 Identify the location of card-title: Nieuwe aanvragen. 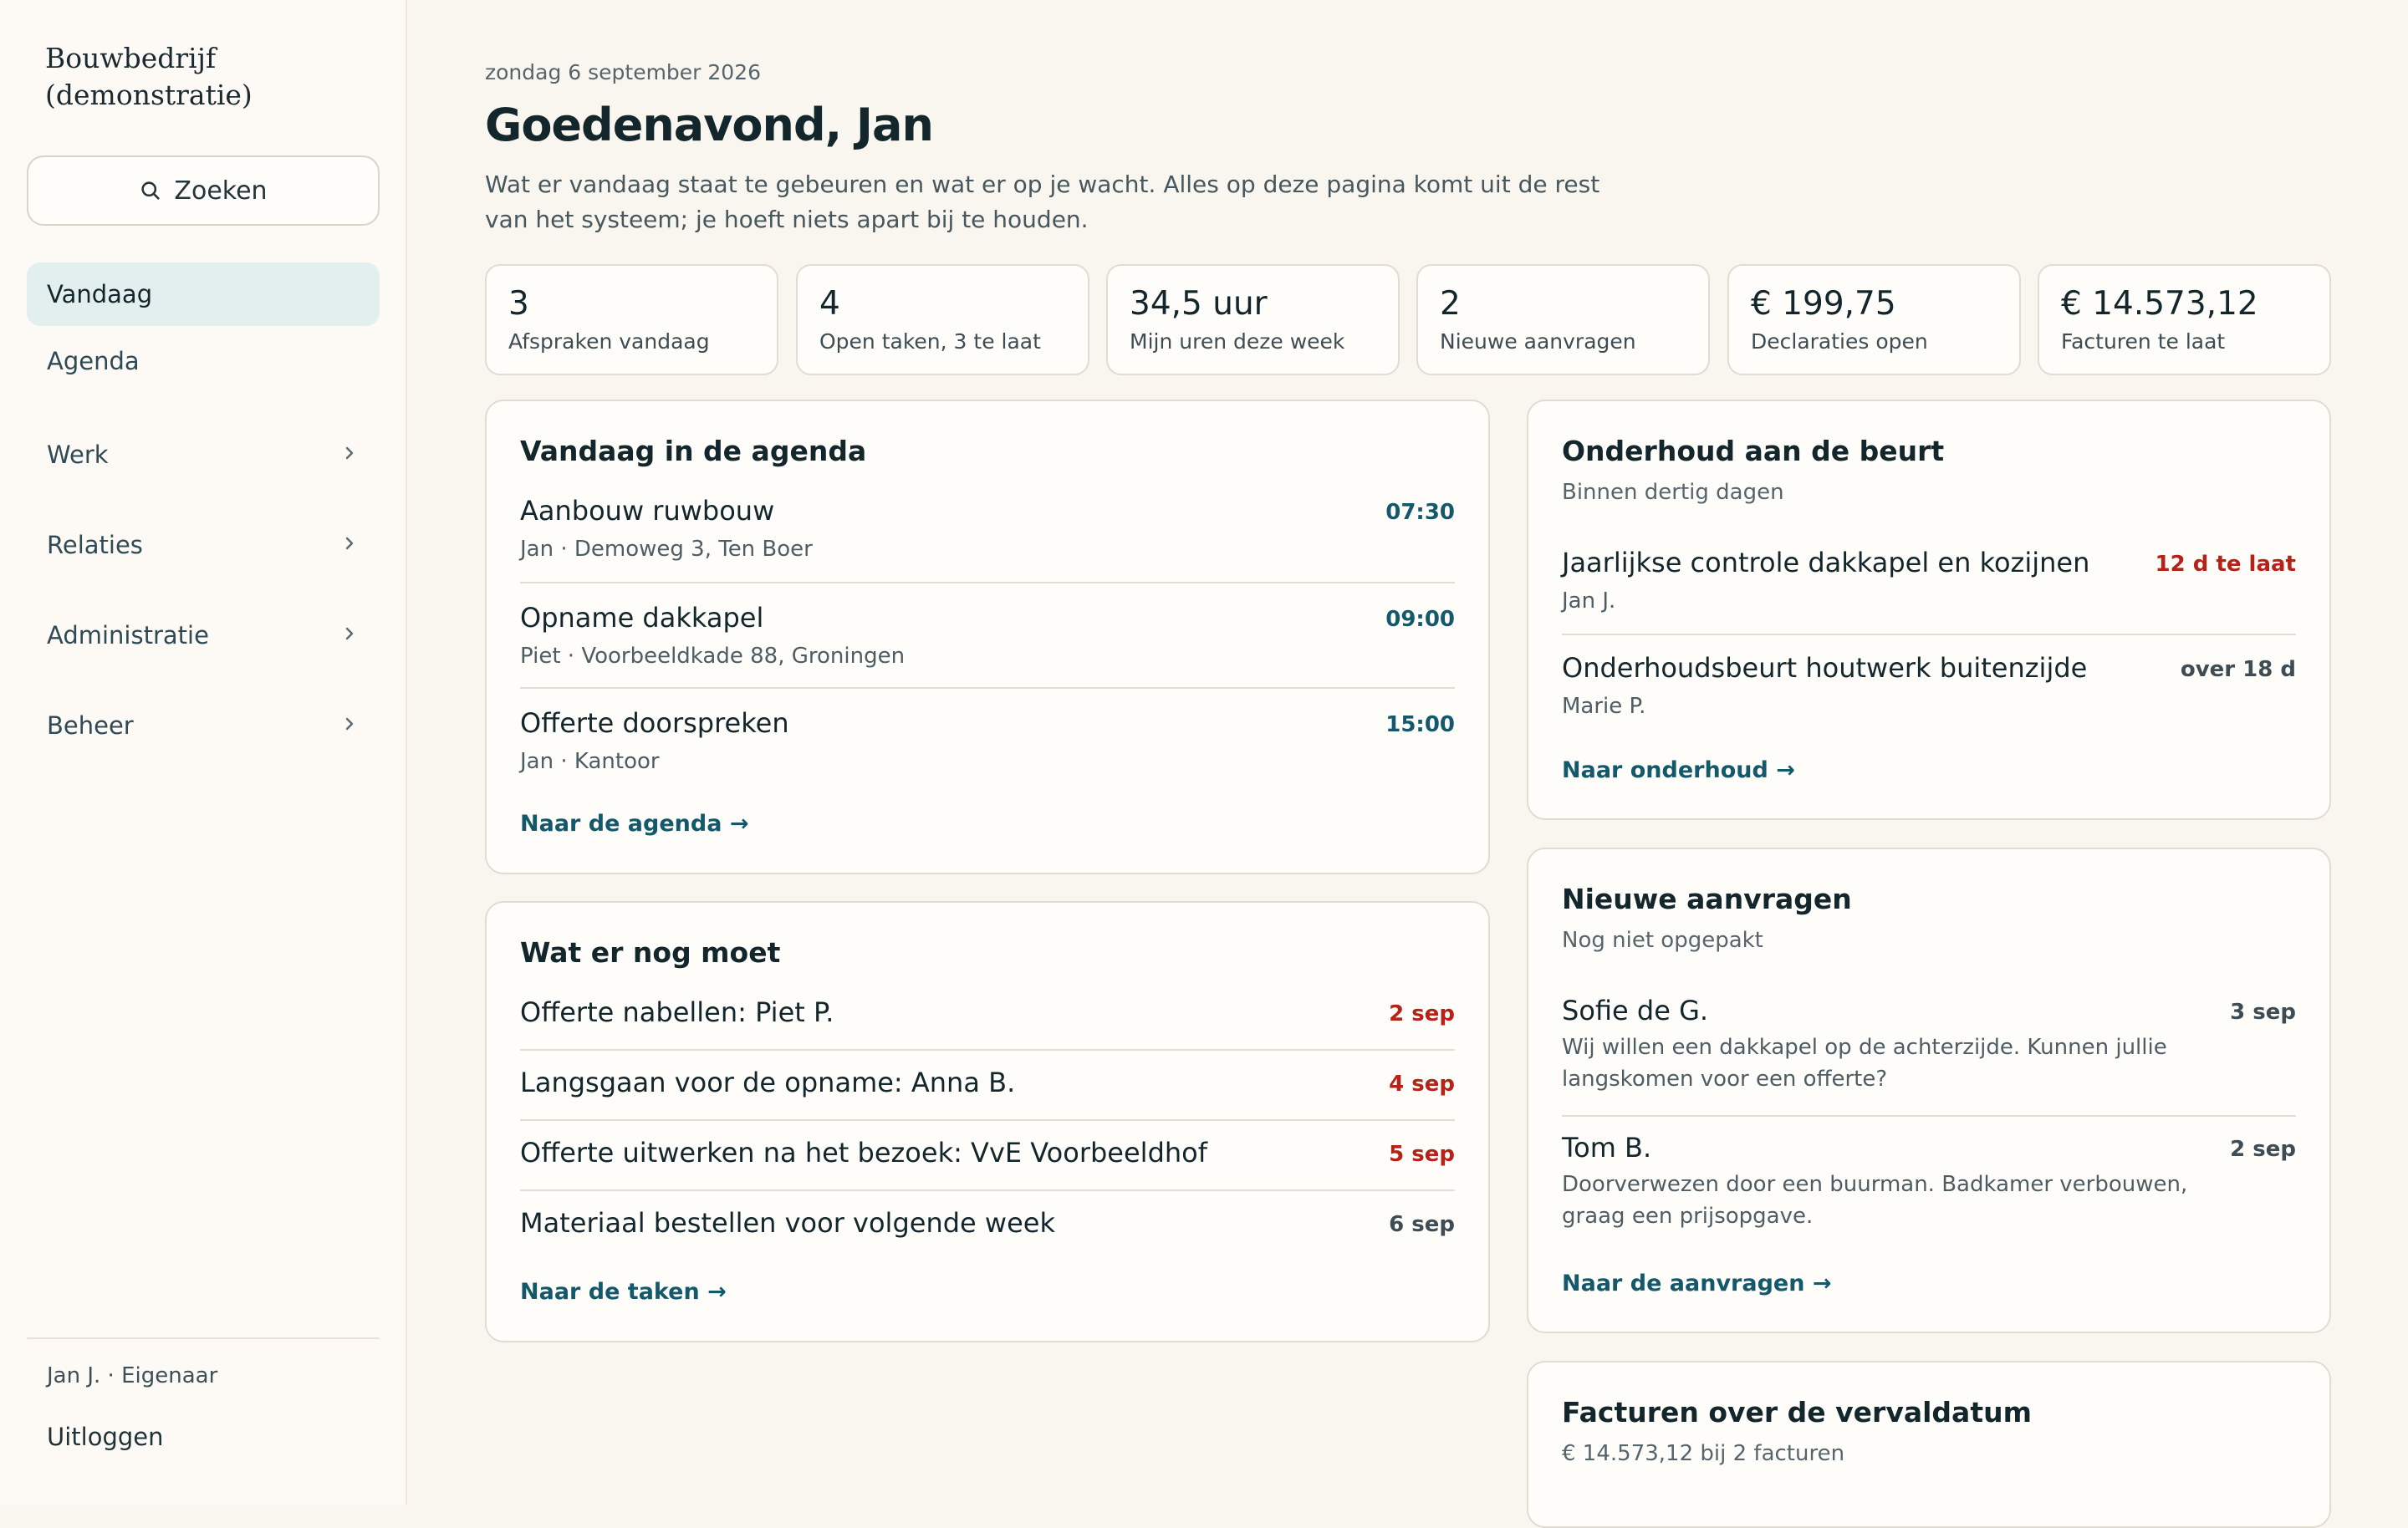
(1707, 899).